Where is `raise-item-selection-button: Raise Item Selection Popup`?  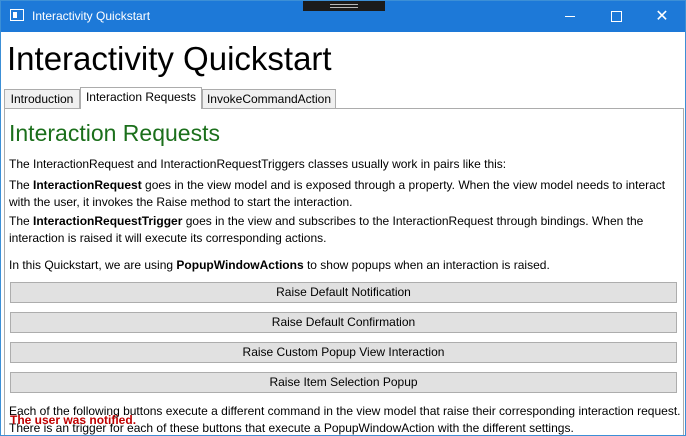 raise-item-selection-button: Raise Item Selection Popup is located at coordinates (343, 382).